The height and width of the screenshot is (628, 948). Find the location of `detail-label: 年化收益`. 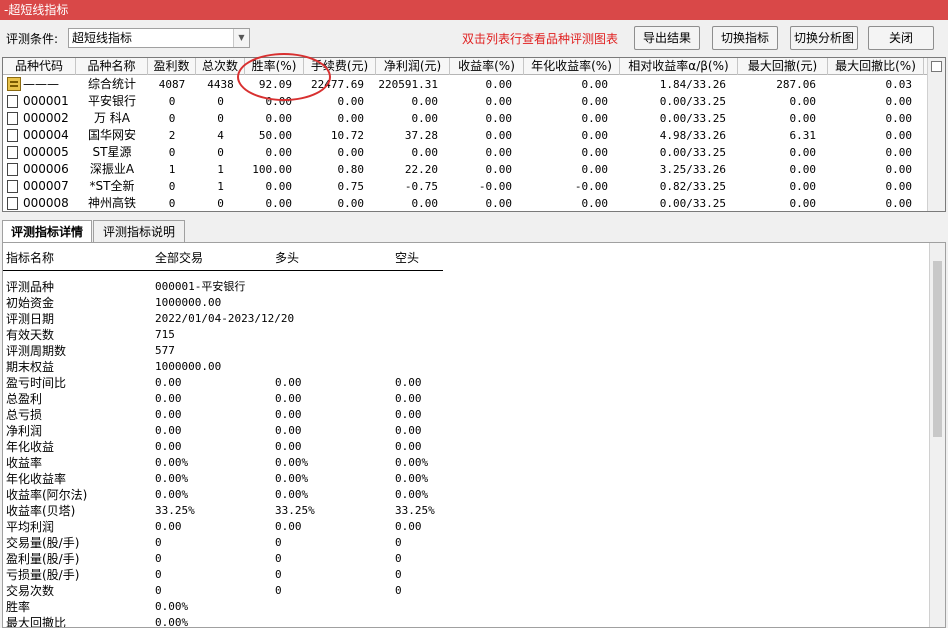

detail-label: 年化收益 is located at coordinates (30, 447).